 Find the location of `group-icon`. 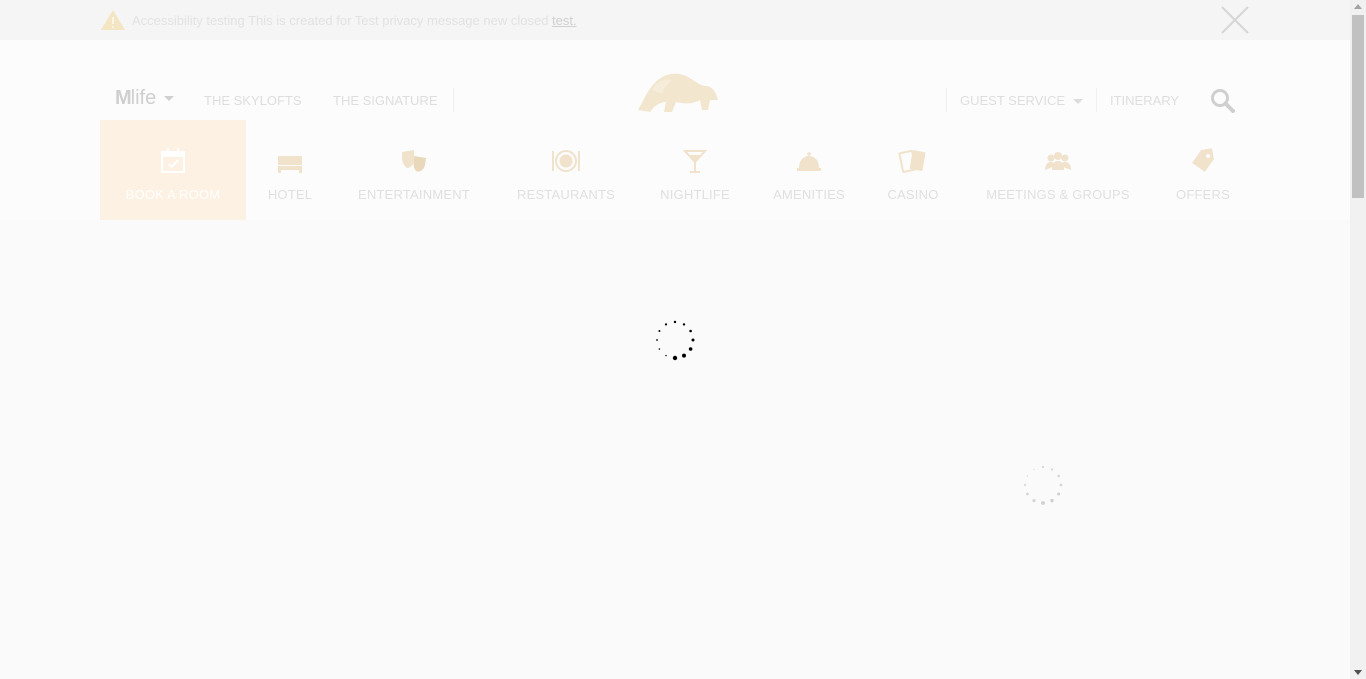

group-icon is located at coordinates (1058, 161).